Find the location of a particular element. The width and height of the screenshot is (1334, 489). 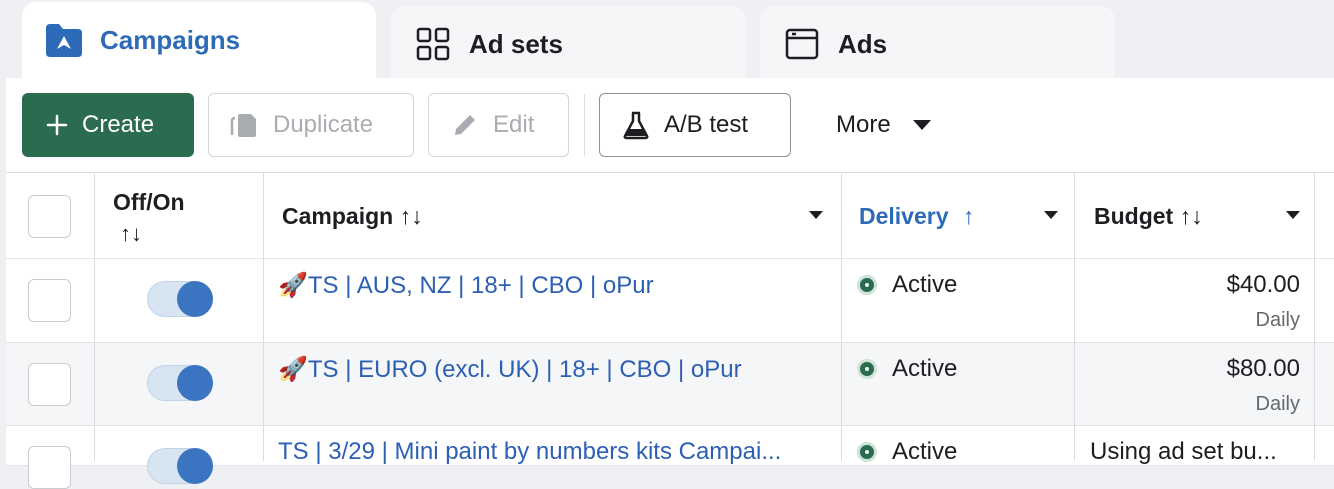

column-header-offon: Off/On is located at coordinates (149, 202).